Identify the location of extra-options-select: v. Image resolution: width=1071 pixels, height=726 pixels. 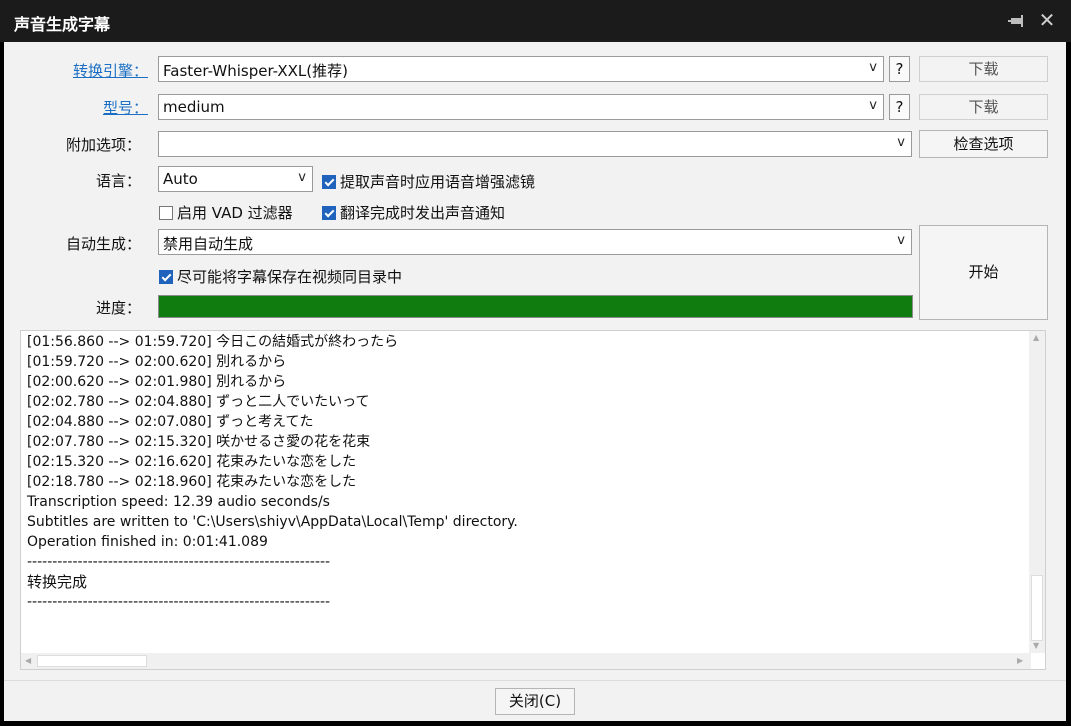
(535, 144).